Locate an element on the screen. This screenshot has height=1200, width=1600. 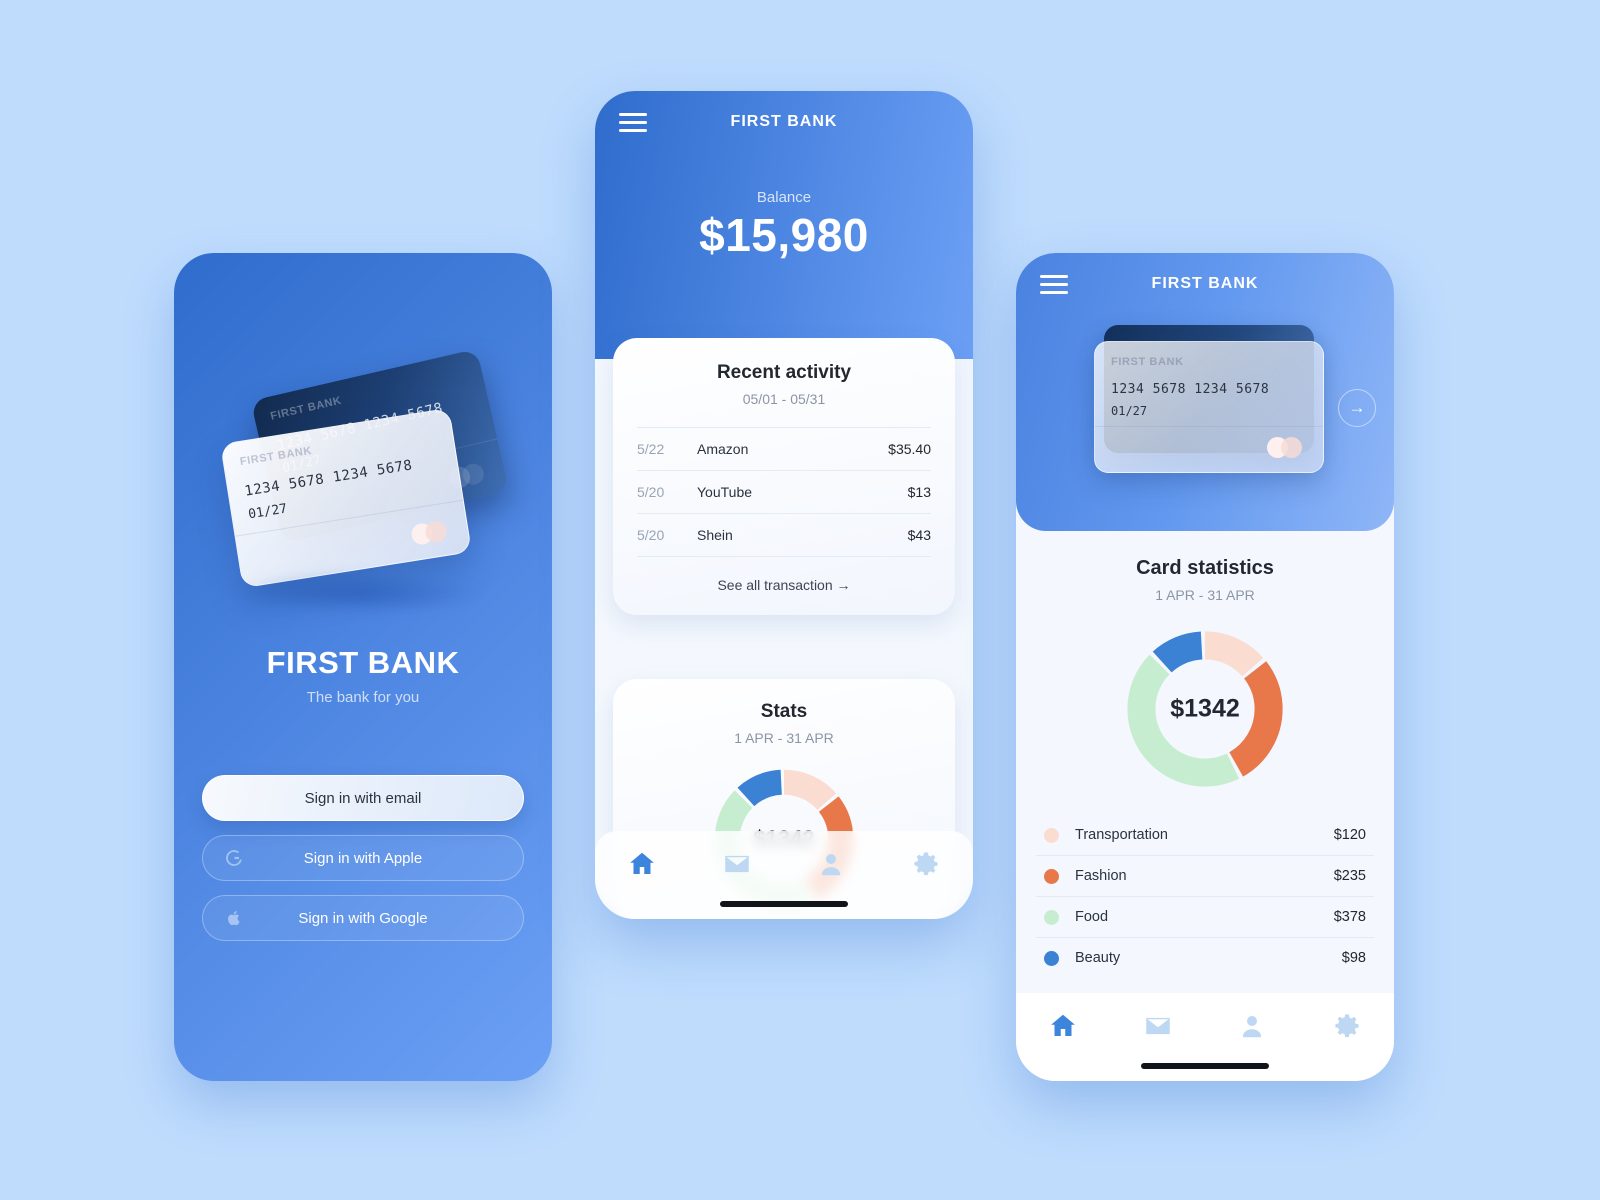
sign-in-google-label: Sign in with Google is located at coordinates (363, 918).